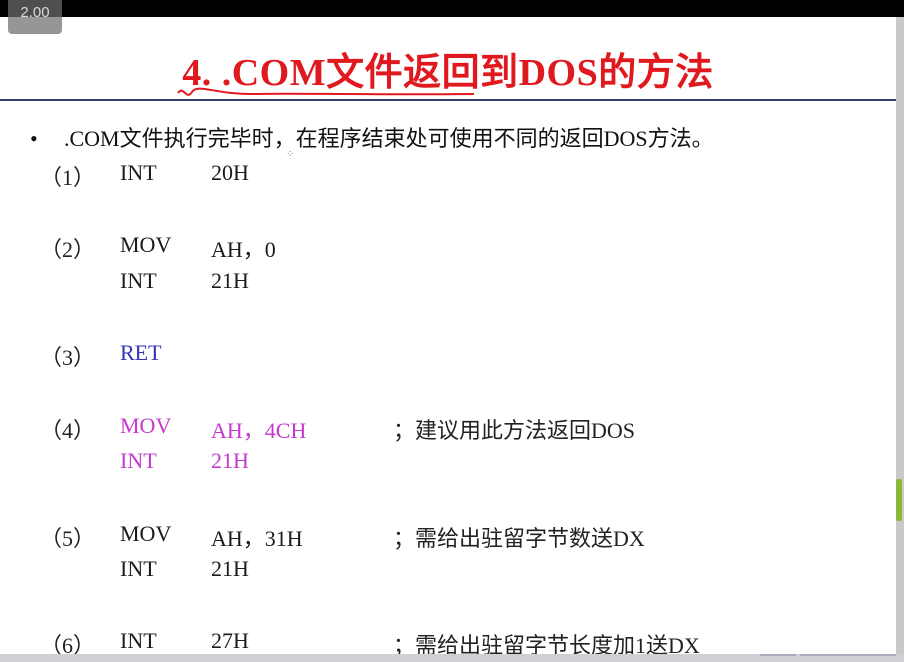  Describe the element at coordinates (257, 538) in the screenshot. I see `row-operand: AH，31H` at that location.